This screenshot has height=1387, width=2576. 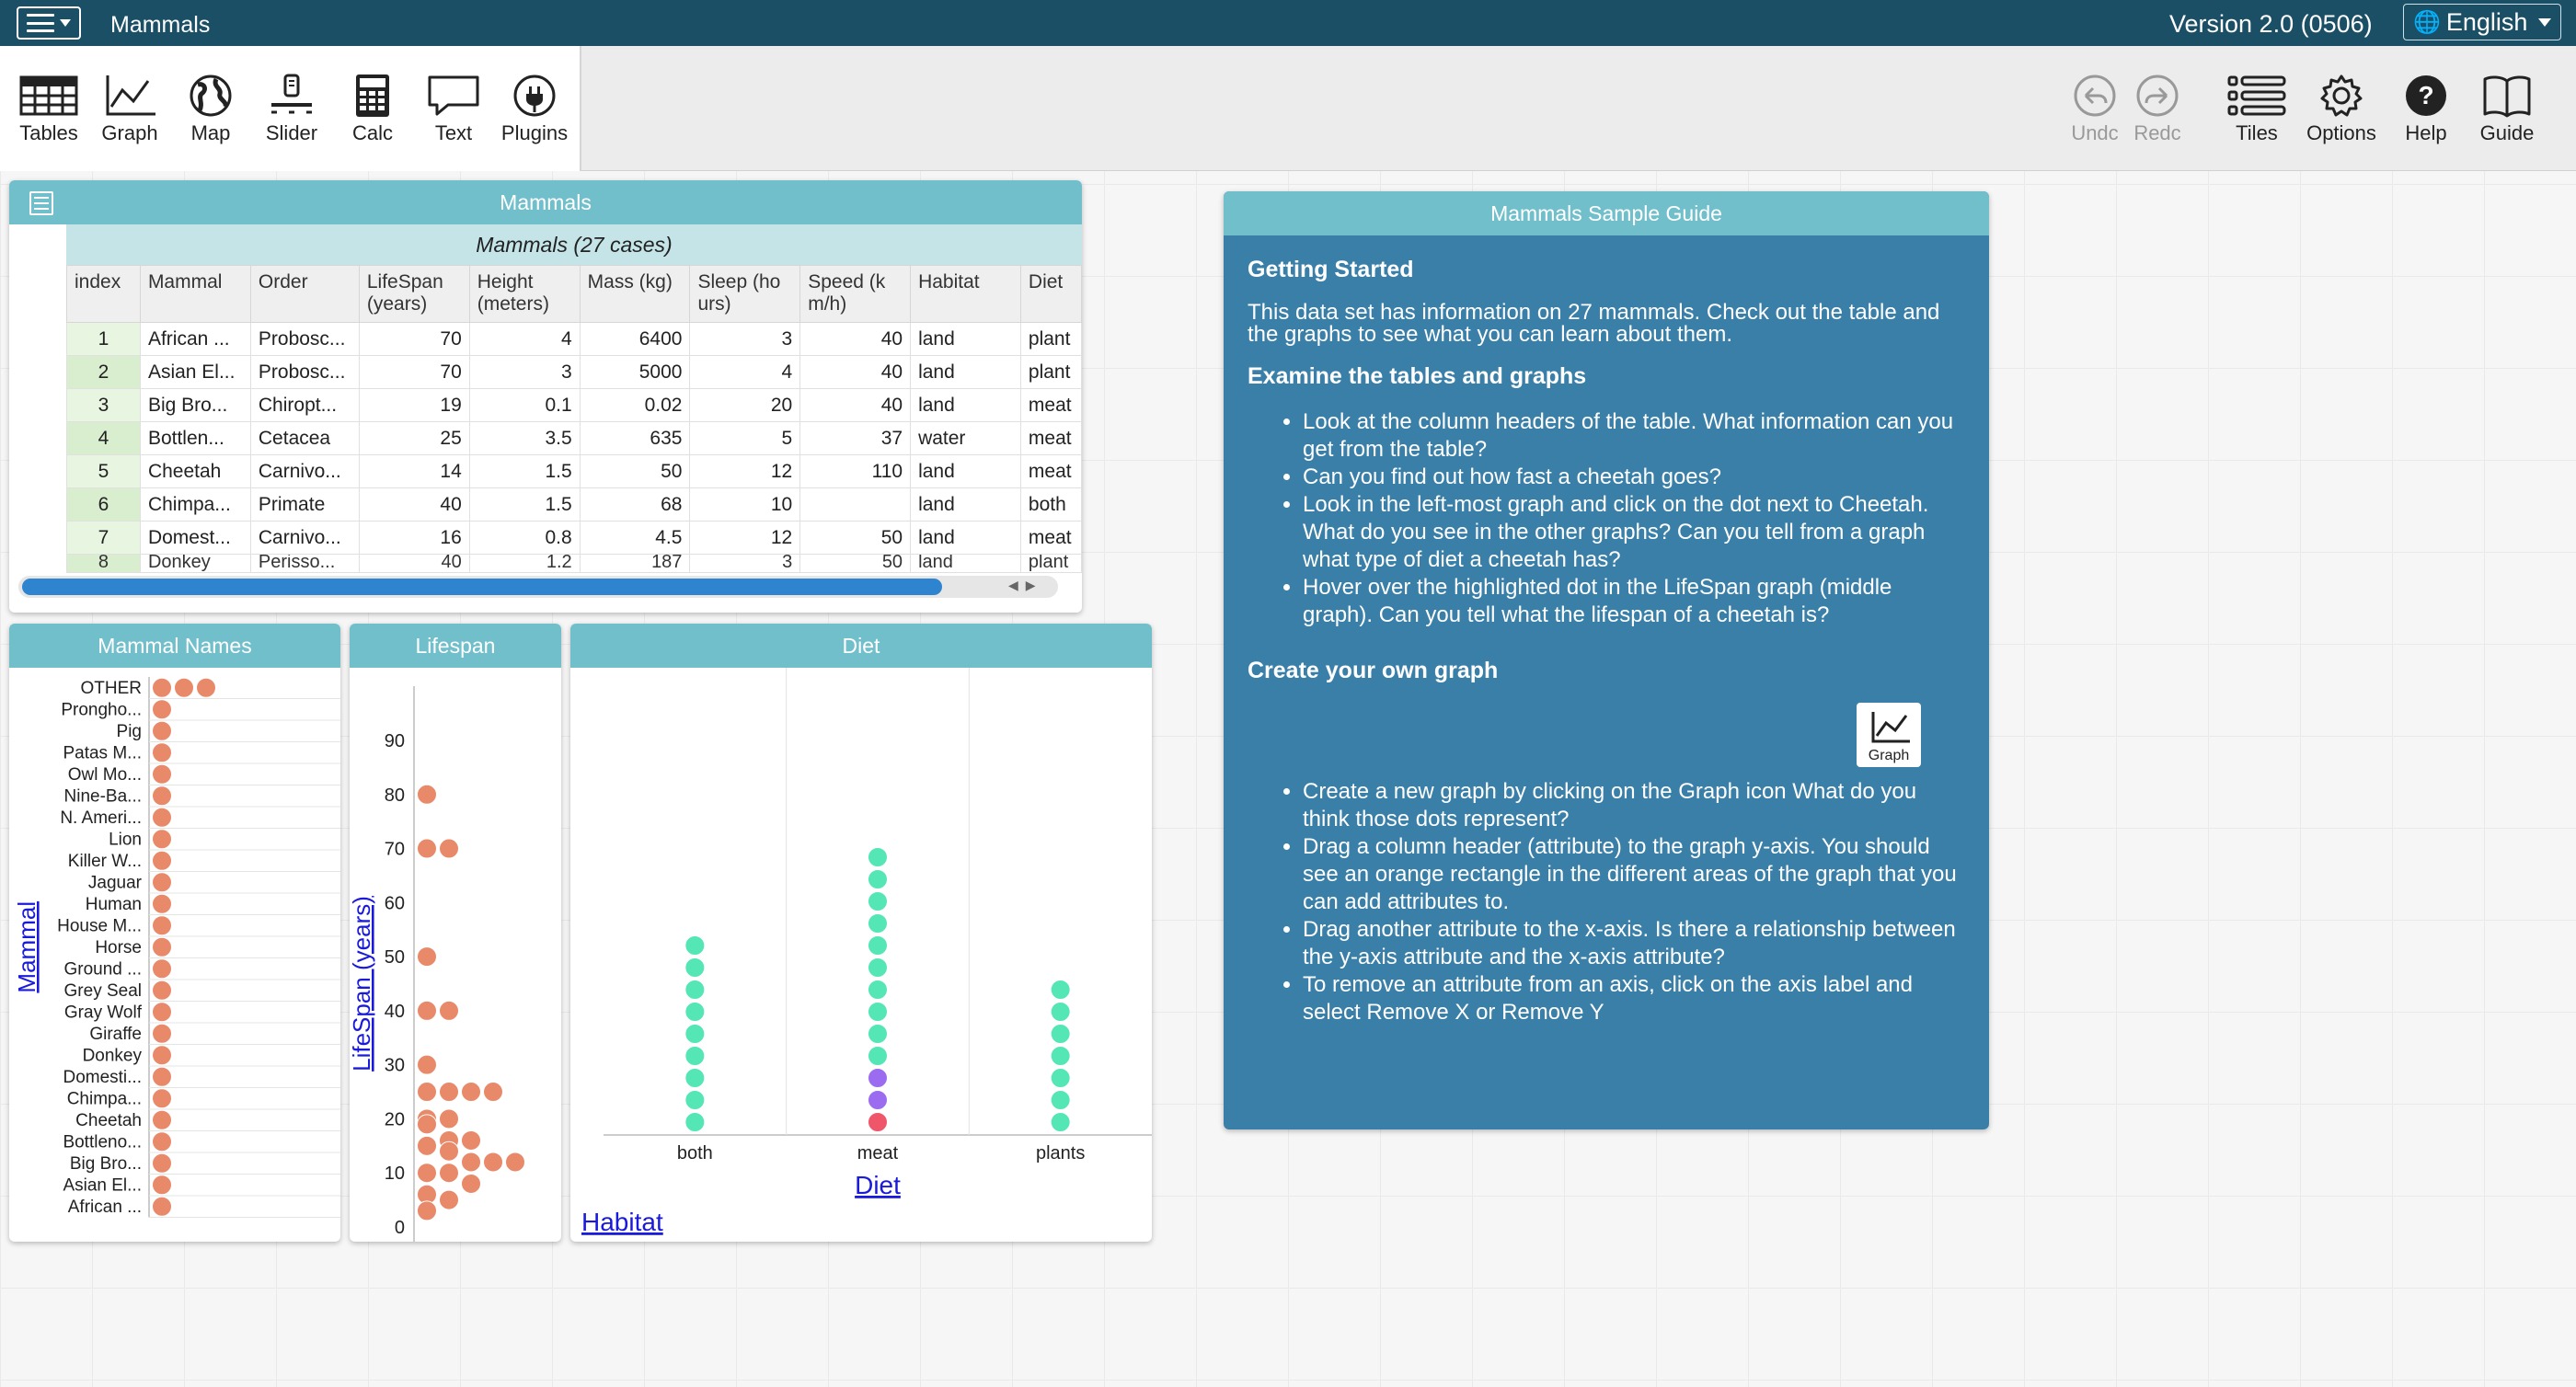 I want to click on diet-graph-titlebar: Diet, so click(x=861, y=646).